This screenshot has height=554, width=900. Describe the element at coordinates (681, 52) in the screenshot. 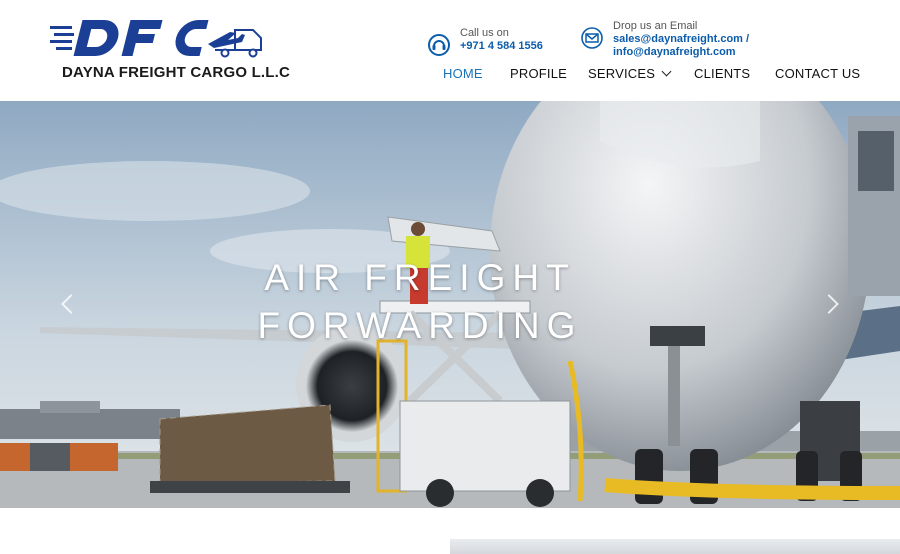

I see `info-email-link: info@daynafreight.com` at that location.